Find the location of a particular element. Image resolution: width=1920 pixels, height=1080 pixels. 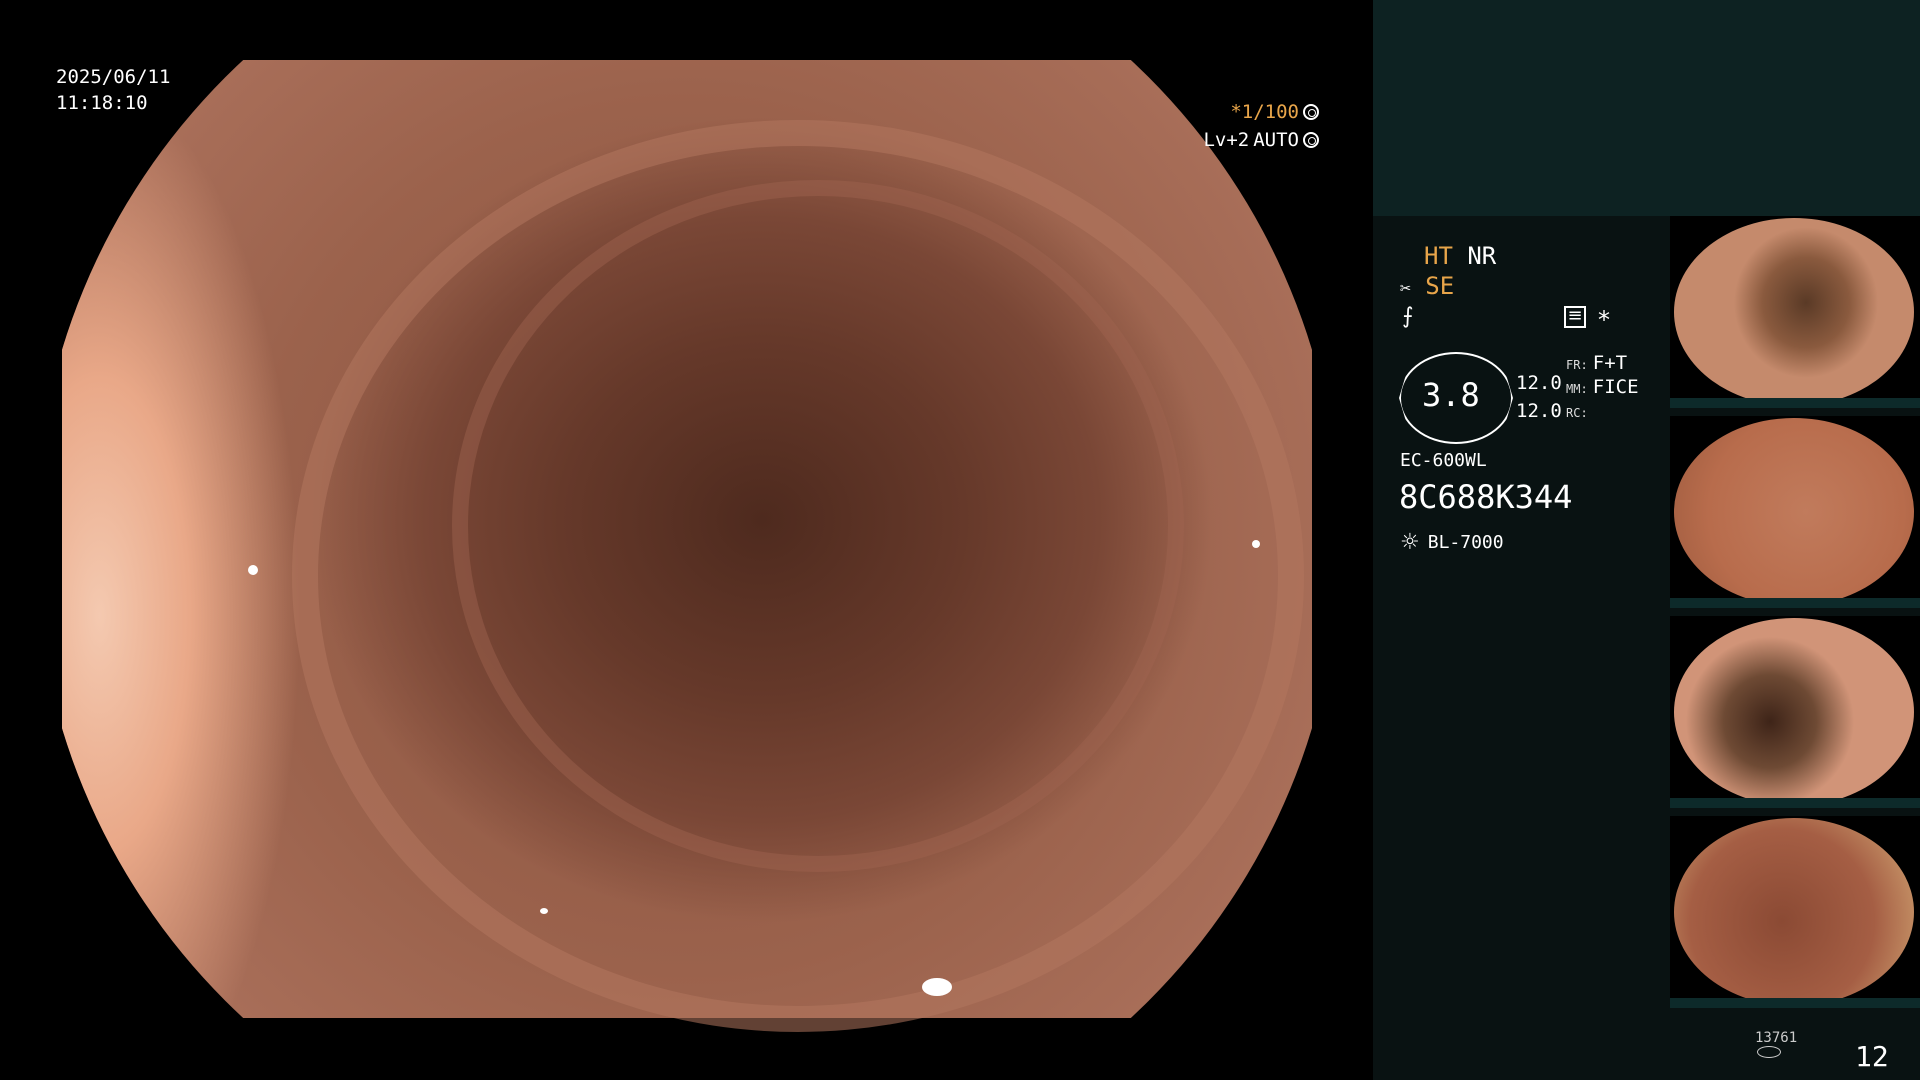

gauge-value: 3.8 is located at coordinates (1451, 395).